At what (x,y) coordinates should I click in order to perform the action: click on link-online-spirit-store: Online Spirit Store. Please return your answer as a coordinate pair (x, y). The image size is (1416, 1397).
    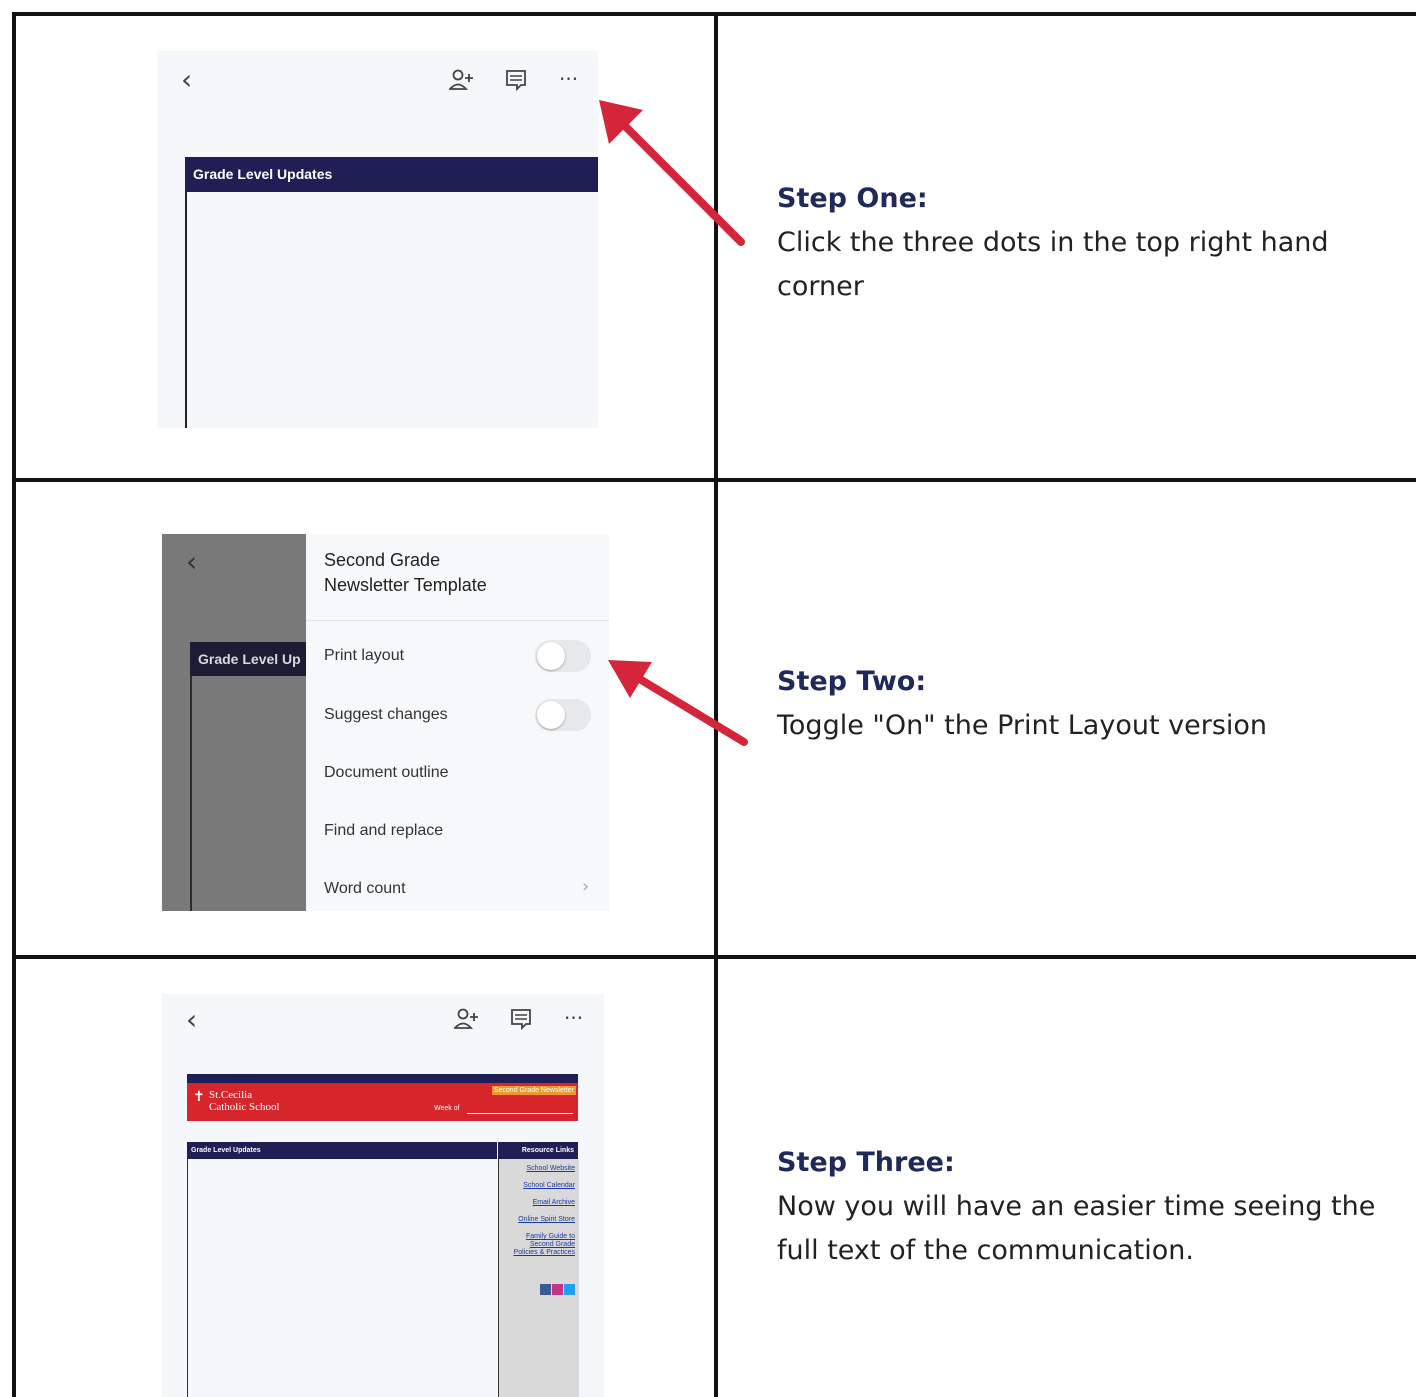
    Looking at the image, I should click on (546, 1219).